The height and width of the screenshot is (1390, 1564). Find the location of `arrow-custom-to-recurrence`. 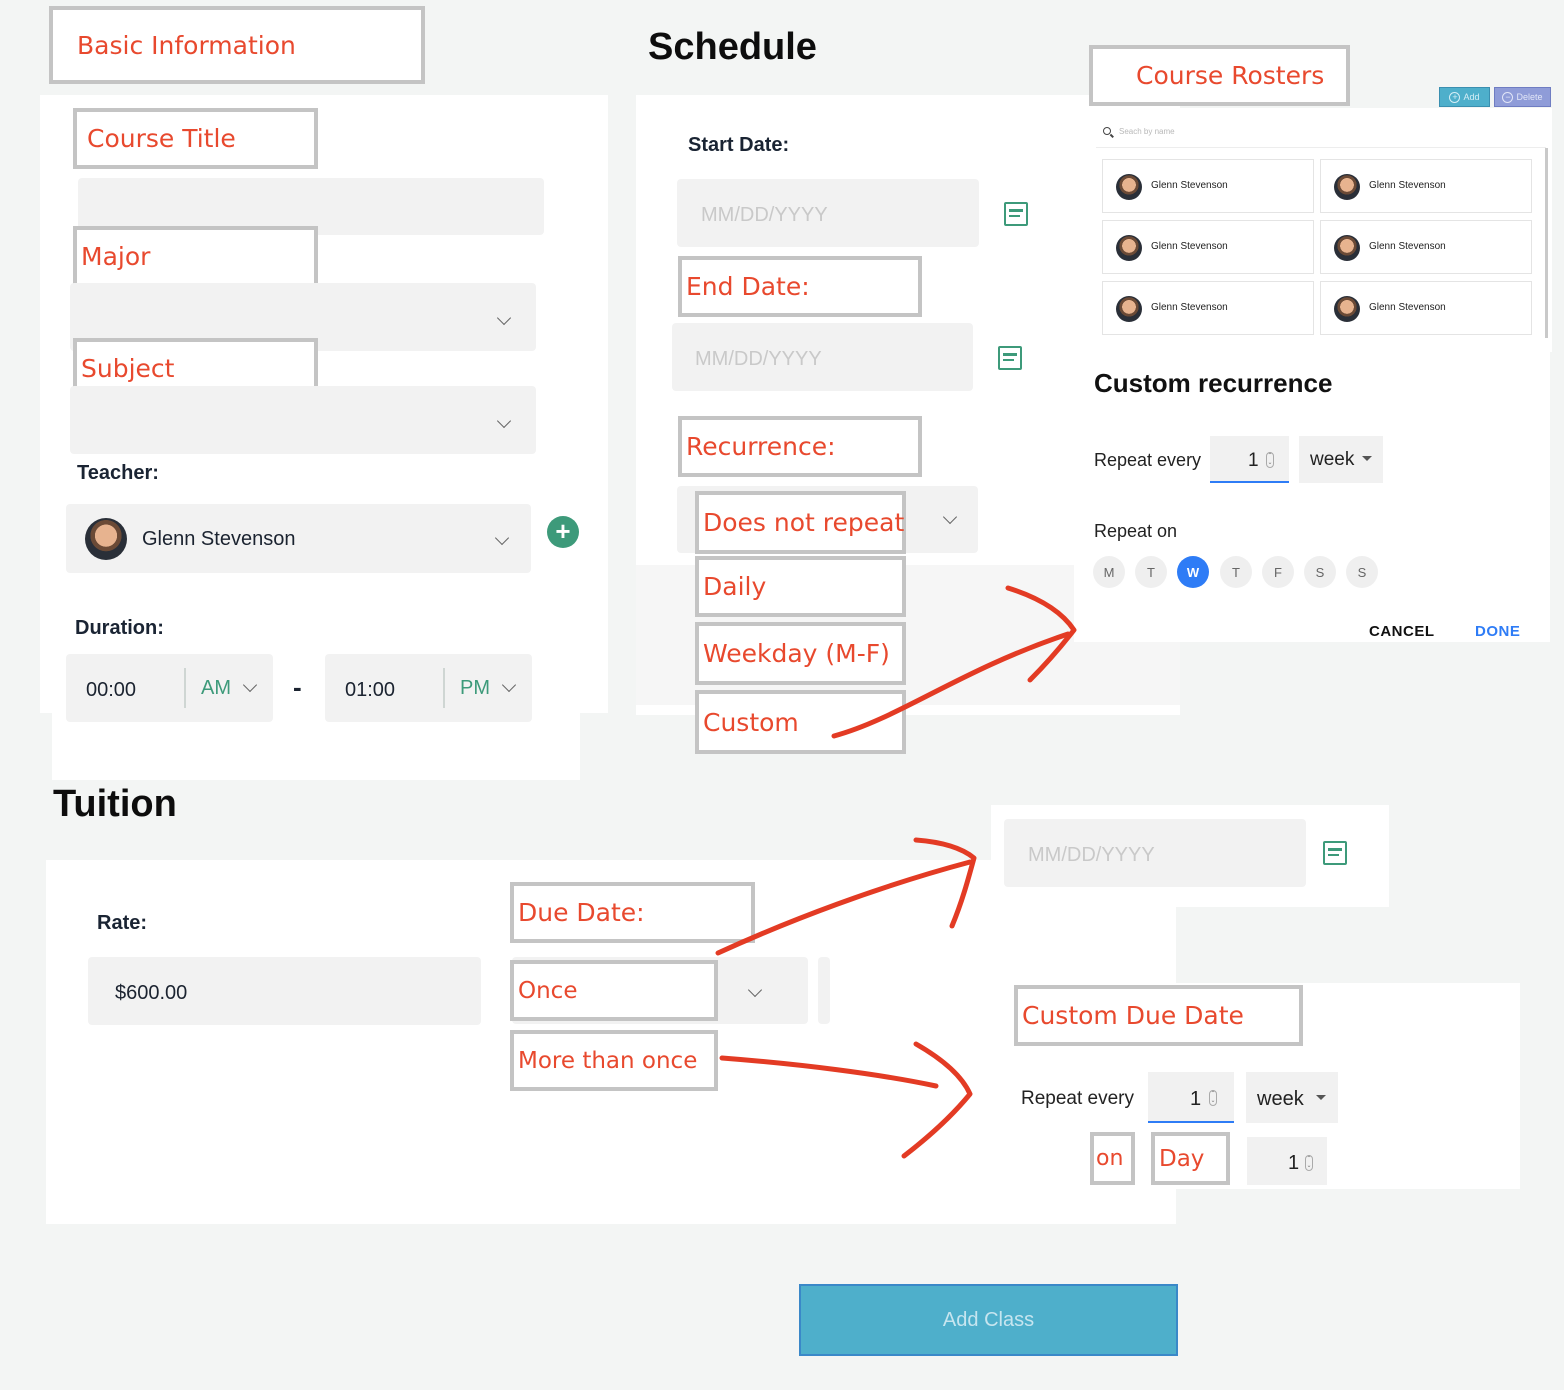

arrow-custom-to-recurrence is located at coordinates (951, 685).